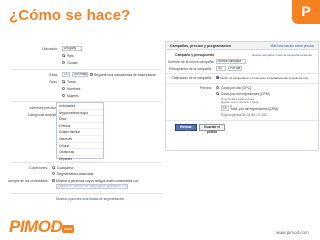 The image size is (320, 240). What do you see at coordinates (63, 88) in the screenshot?
I see `sex-men-radio` at bounding box center [63, 88].